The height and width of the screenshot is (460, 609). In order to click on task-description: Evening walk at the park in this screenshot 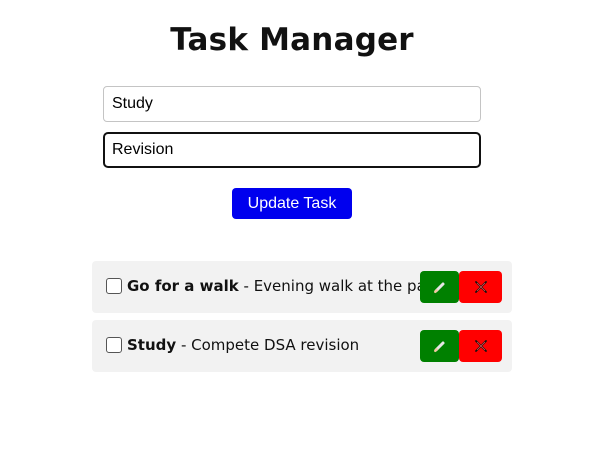, I will do `click(347, 286)`.